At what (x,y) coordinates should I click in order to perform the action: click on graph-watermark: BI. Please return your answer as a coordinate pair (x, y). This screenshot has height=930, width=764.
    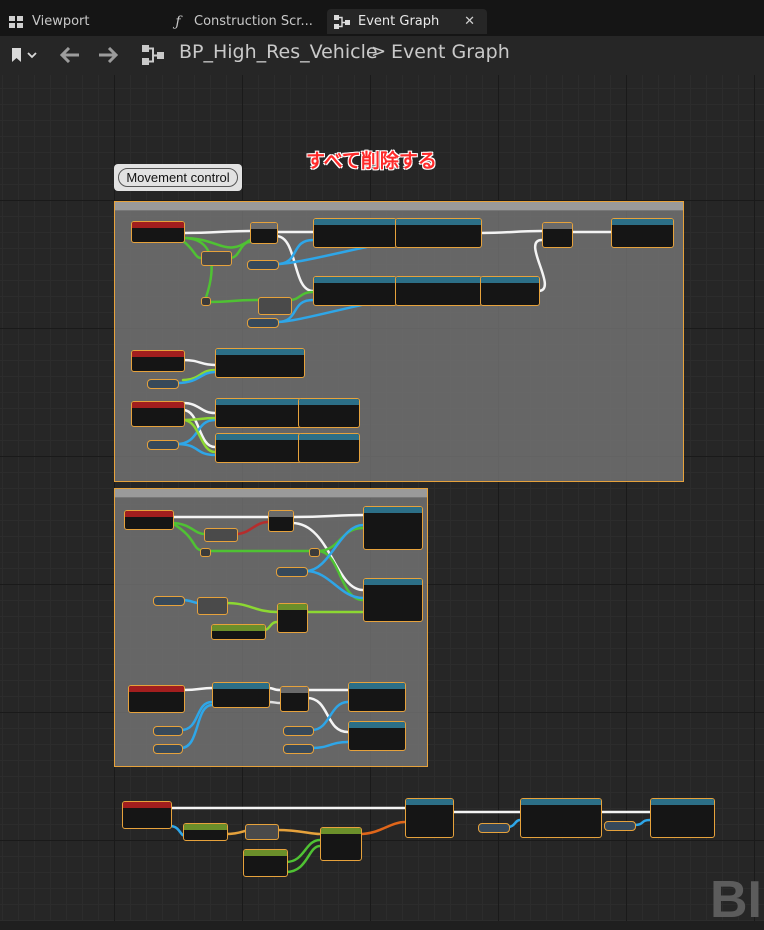
    Looking at the image, I should click on (736, 900).